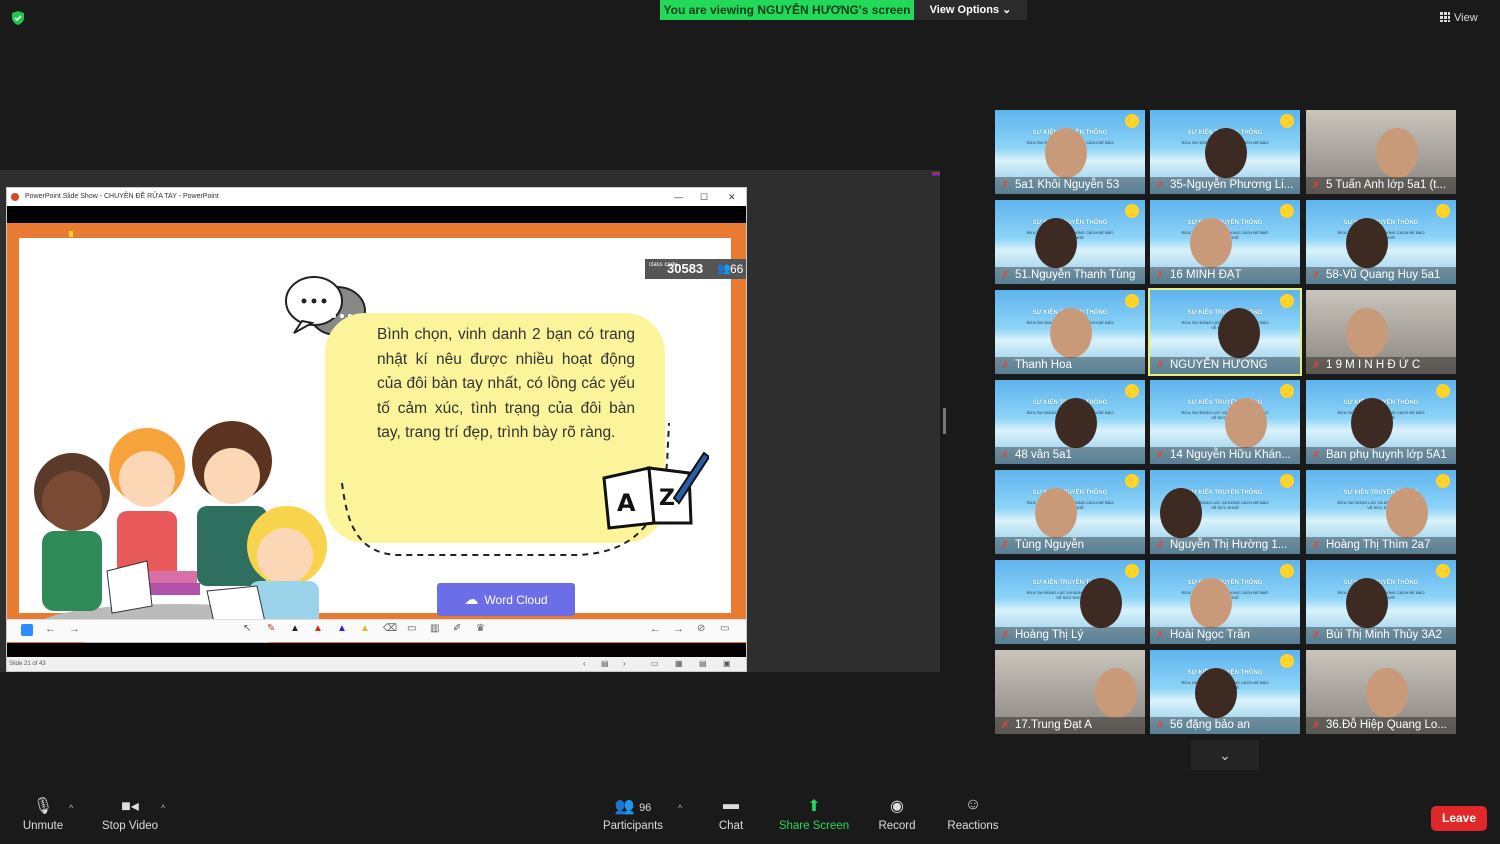 Image resolution: width=1500 pixels, height=844 pixels. What do you see at coordinates (633, 814) in the screenshot?
I see `participants-button: 👥 96 Participants` at bounding box center [633, 814].